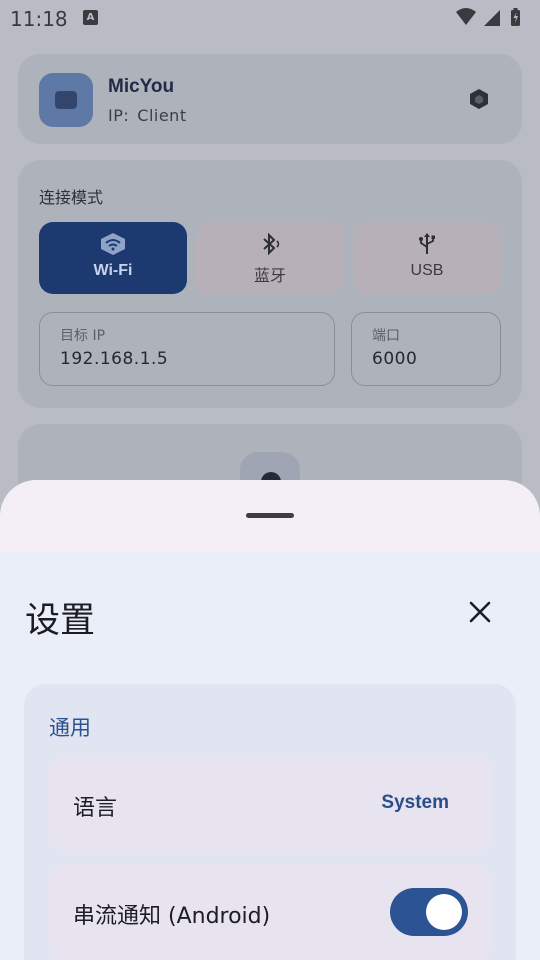 This screenshot has height=960, width=540. Describe the element at coordinates (83, 336) in the screenshot. I see `target-ip-label: 目标 IP` at that location.